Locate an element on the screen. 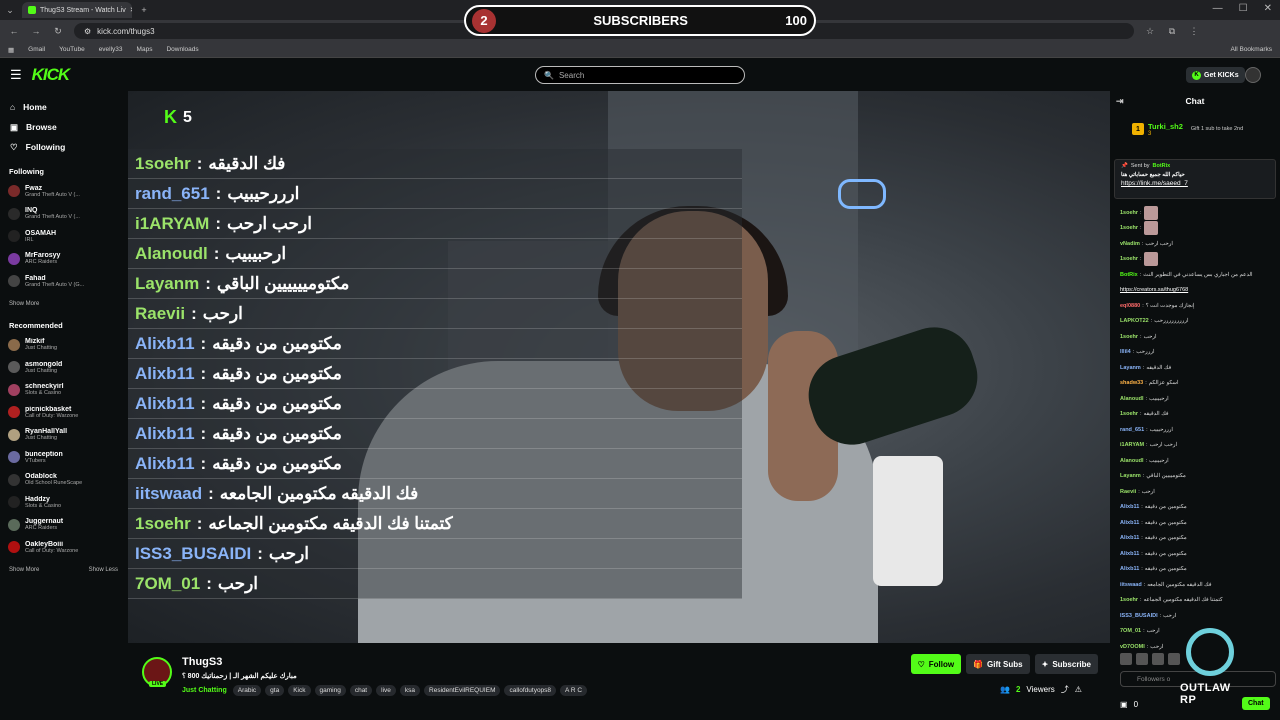 The height and width of the screenshot is (720, 1280). get-kicks-button: K Get KICKs is located at coordinates (1215, 75).